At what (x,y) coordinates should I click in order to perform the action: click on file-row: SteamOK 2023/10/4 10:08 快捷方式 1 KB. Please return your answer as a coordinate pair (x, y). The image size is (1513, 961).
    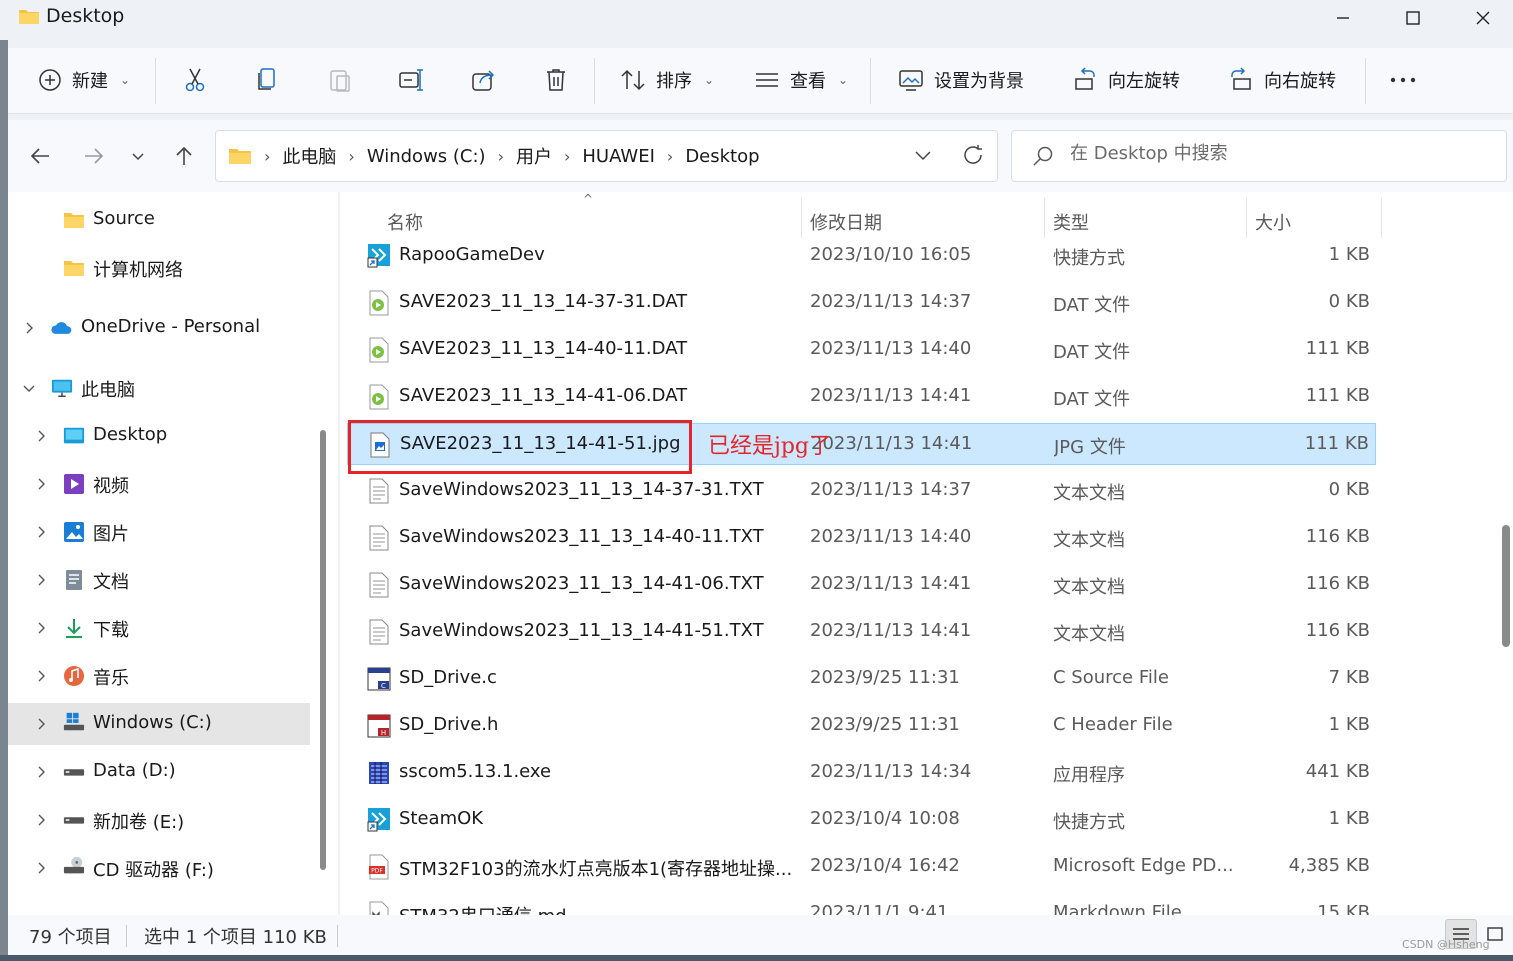
    Looking at the image, I should click on (861, 820).